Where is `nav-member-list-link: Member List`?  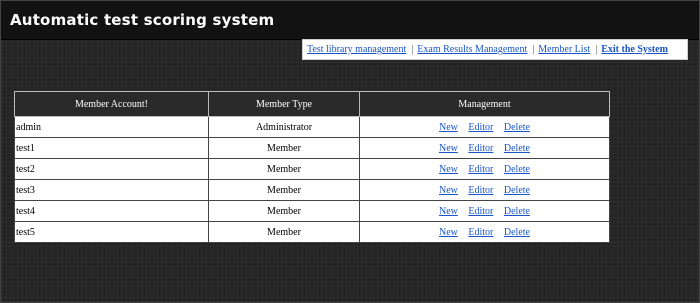 nav-member-list-link: Member List is located at coordinates (564, 49).